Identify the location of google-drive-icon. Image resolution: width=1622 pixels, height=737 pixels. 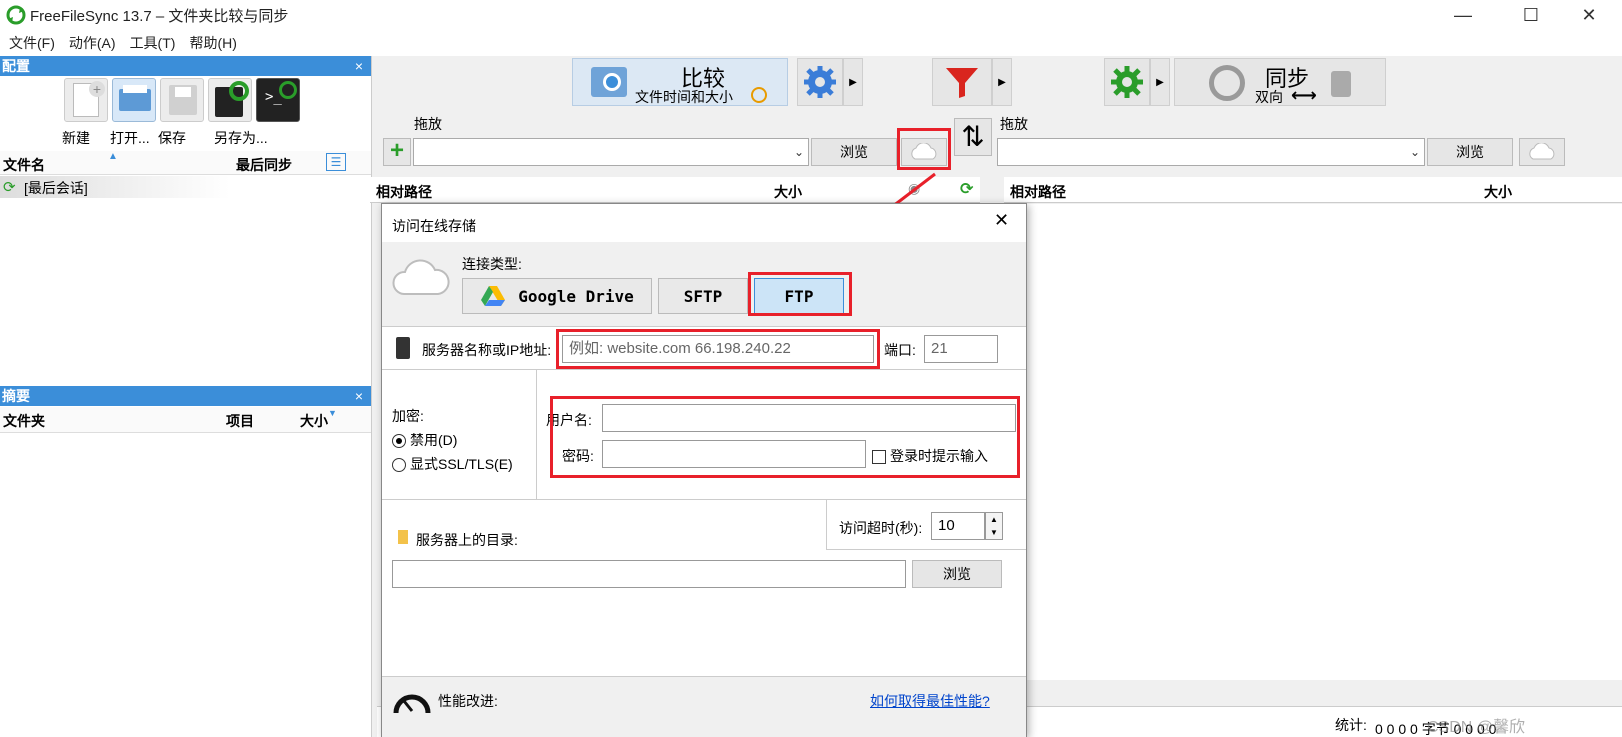
(493, 296).